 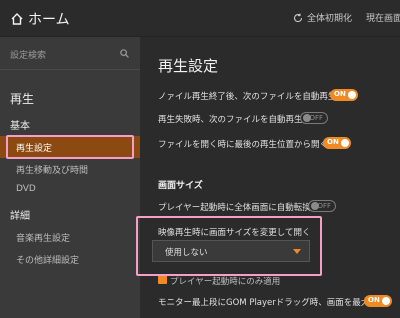 What do you see at coordinates (247, 97) in the screenshot?
I see `setting-row-auto-next: ノァイル再生終了後、次のファイルを自動再生` at bounding box center [247, 97].